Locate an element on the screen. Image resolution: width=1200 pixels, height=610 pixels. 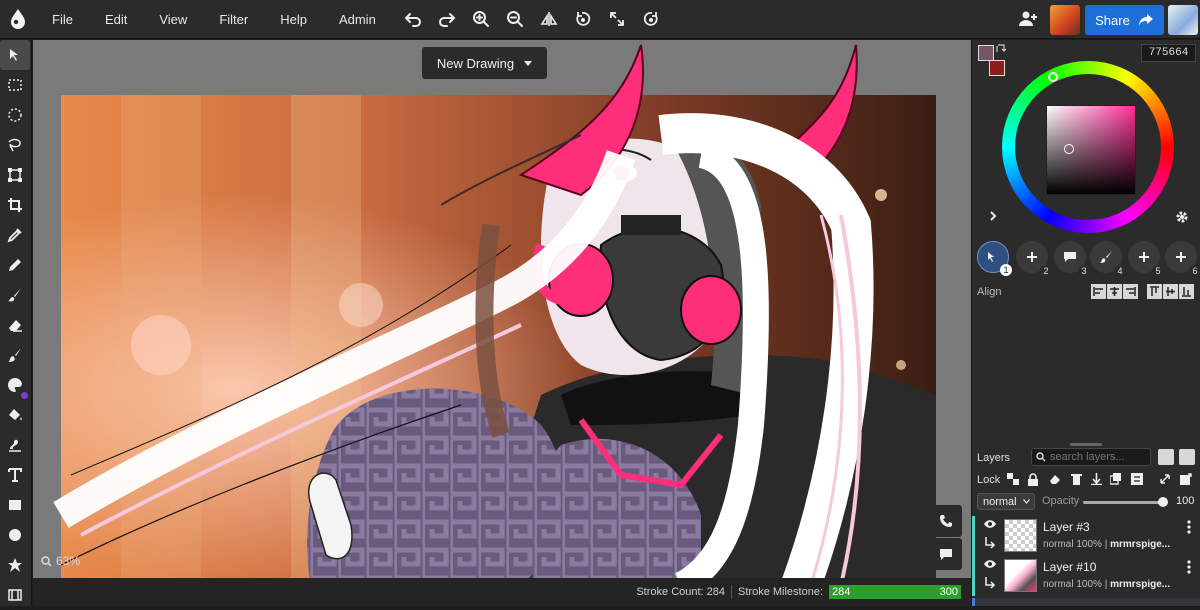
add-user-icon is located at coordinates (1028, 21).